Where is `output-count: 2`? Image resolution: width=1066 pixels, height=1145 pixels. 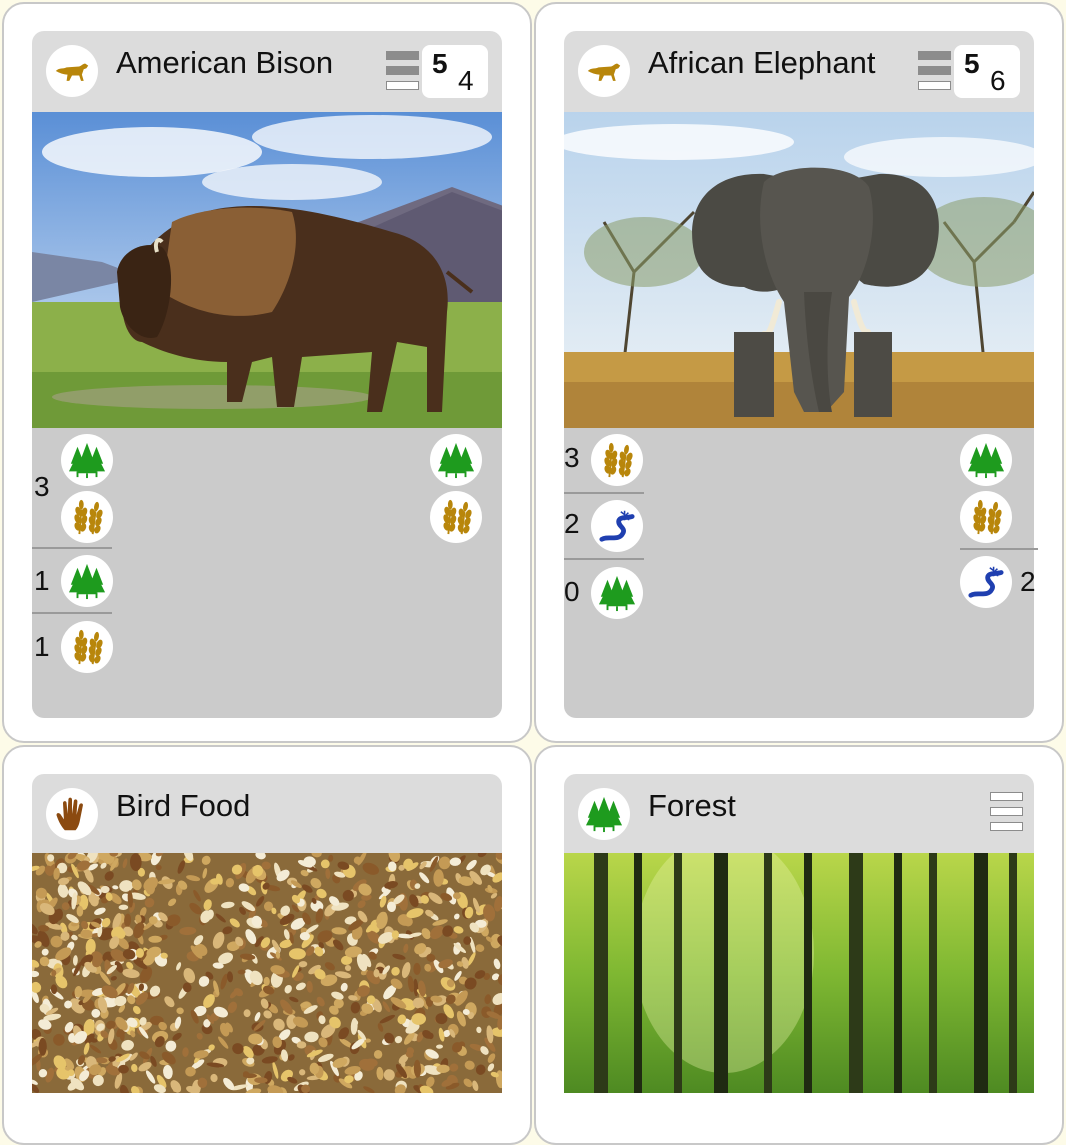
output-count: 2 is located at coordinates (1028, 581).